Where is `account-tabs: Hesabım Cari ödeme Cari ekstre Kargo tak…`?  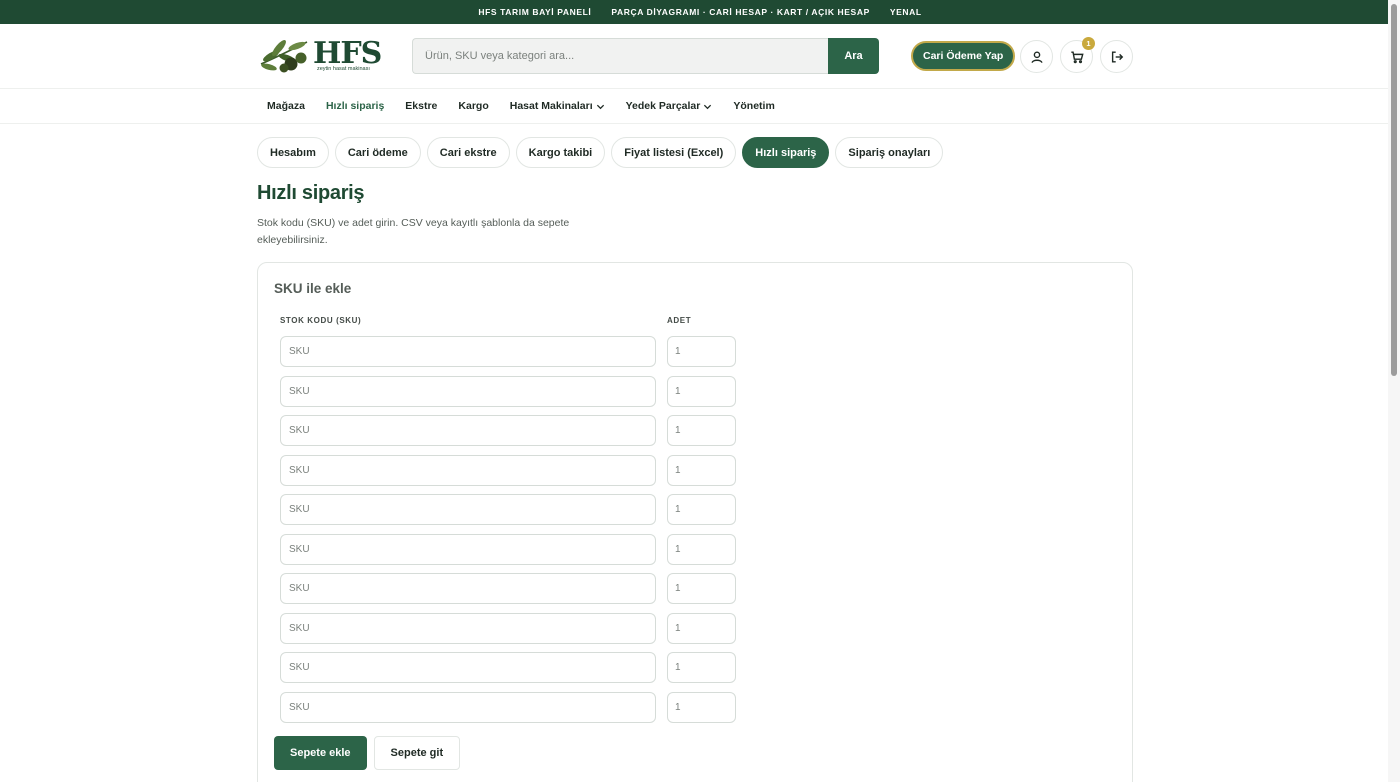
account-tabs: Hesabım Cari ödeme Cari ekstre Kargo tak… is located at coordinates (600, 152).